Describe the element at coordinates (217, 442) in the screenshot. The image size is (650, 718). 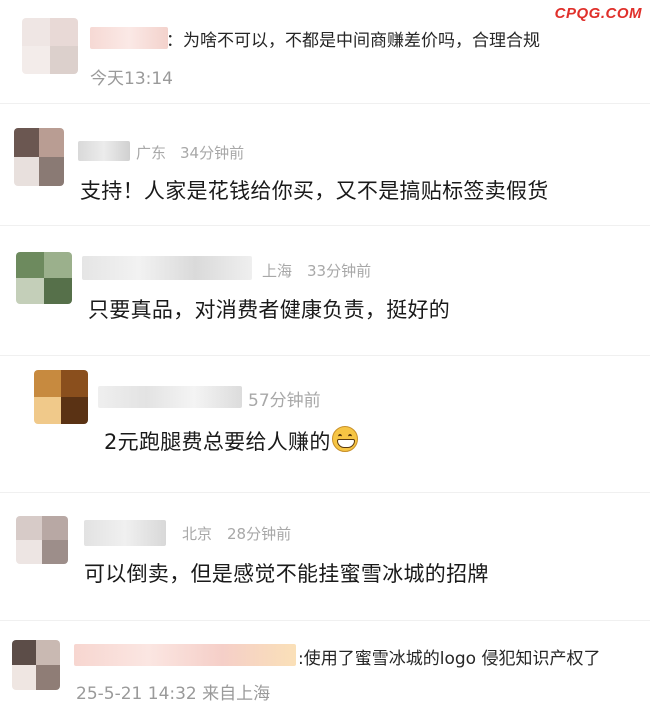
I see `comment-text-body: 2元跑腿费总要给人赚的` at that location.